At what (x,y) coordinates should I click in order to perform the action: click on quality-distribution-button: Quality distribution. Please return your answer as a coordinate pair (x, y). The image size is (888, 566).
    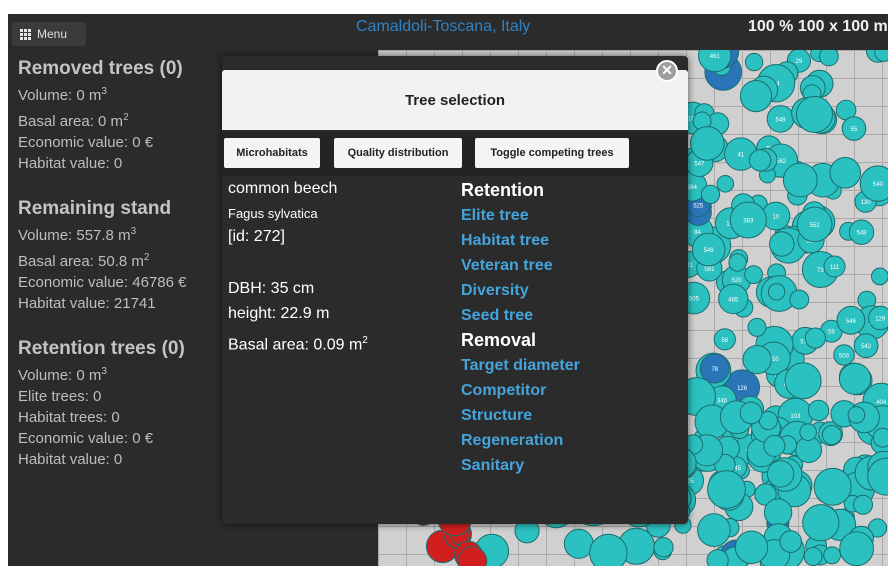
    Looking at the image, I should click on (398, 153).